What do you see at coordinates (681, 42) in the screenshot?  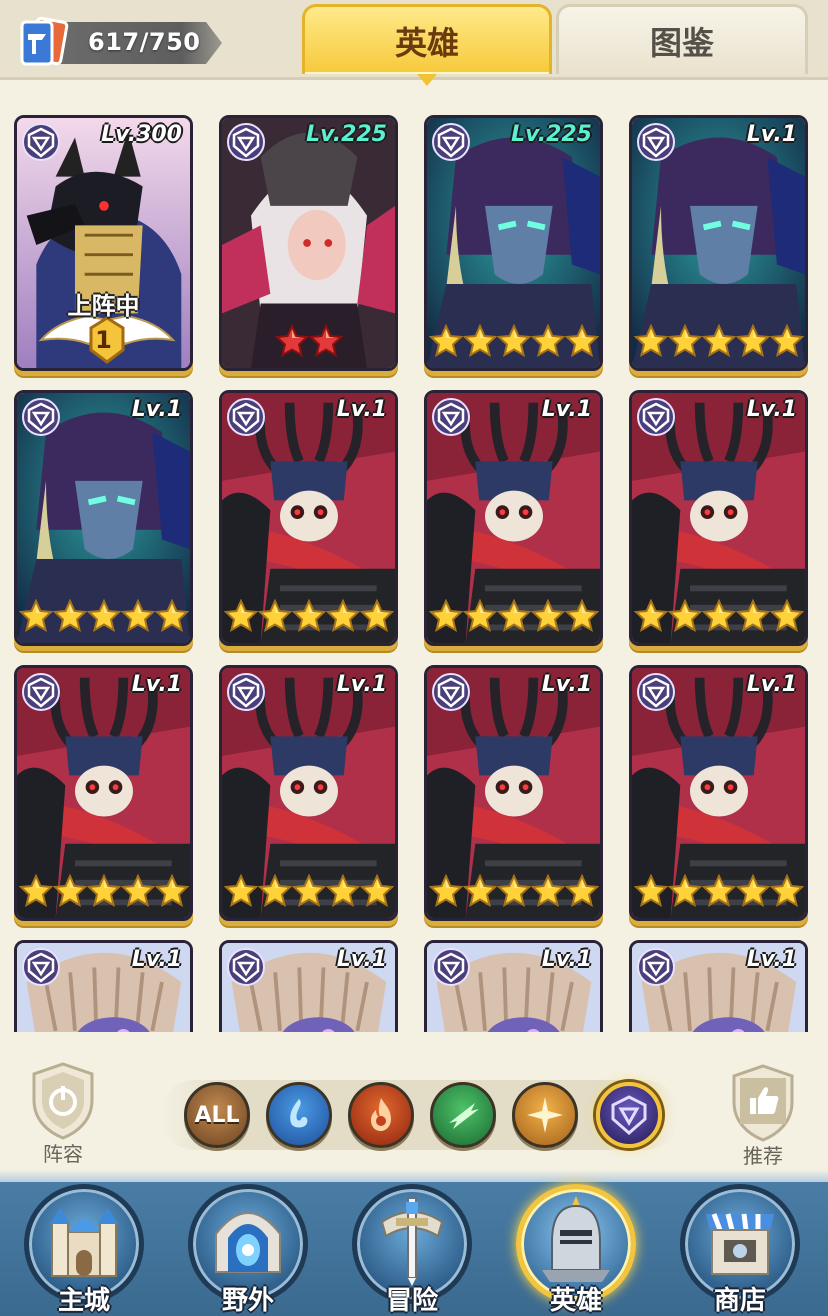 I see `tab-codex-label: 图鉴` at bounding box center [681, 42].